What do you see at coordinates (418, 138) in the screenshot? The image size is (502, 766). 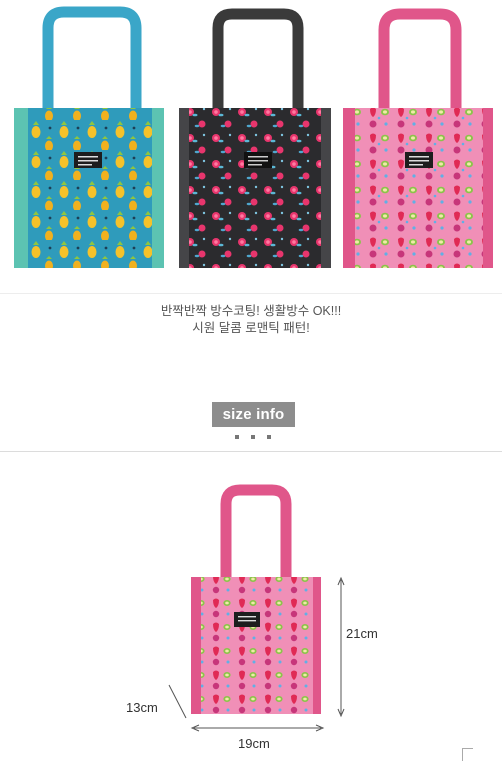 I see `bag-strawberry-kiwi` at bounding box center [418, 138].